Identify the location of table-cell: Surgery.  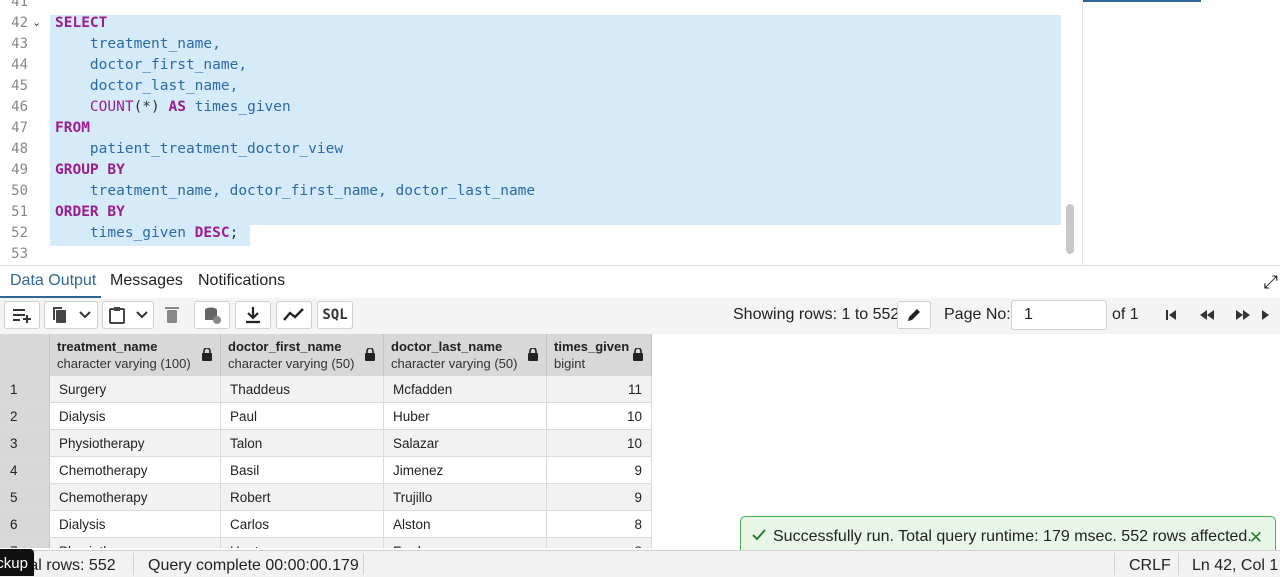
(135, 389).